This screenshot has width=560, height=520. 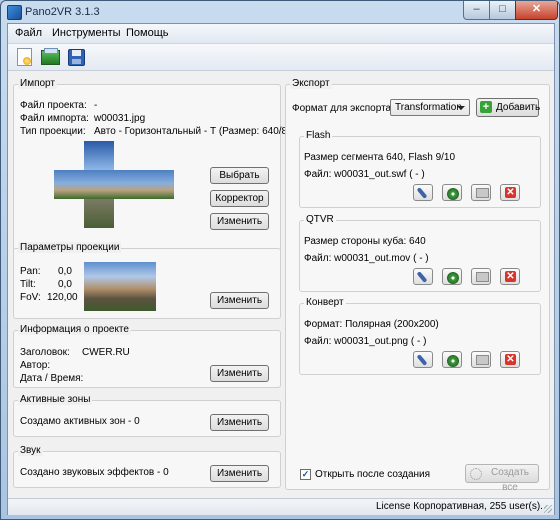 What do you see at coordinates (281, 57) in the screenshot?
I see `toolbar` at bounding box center [281, 57].